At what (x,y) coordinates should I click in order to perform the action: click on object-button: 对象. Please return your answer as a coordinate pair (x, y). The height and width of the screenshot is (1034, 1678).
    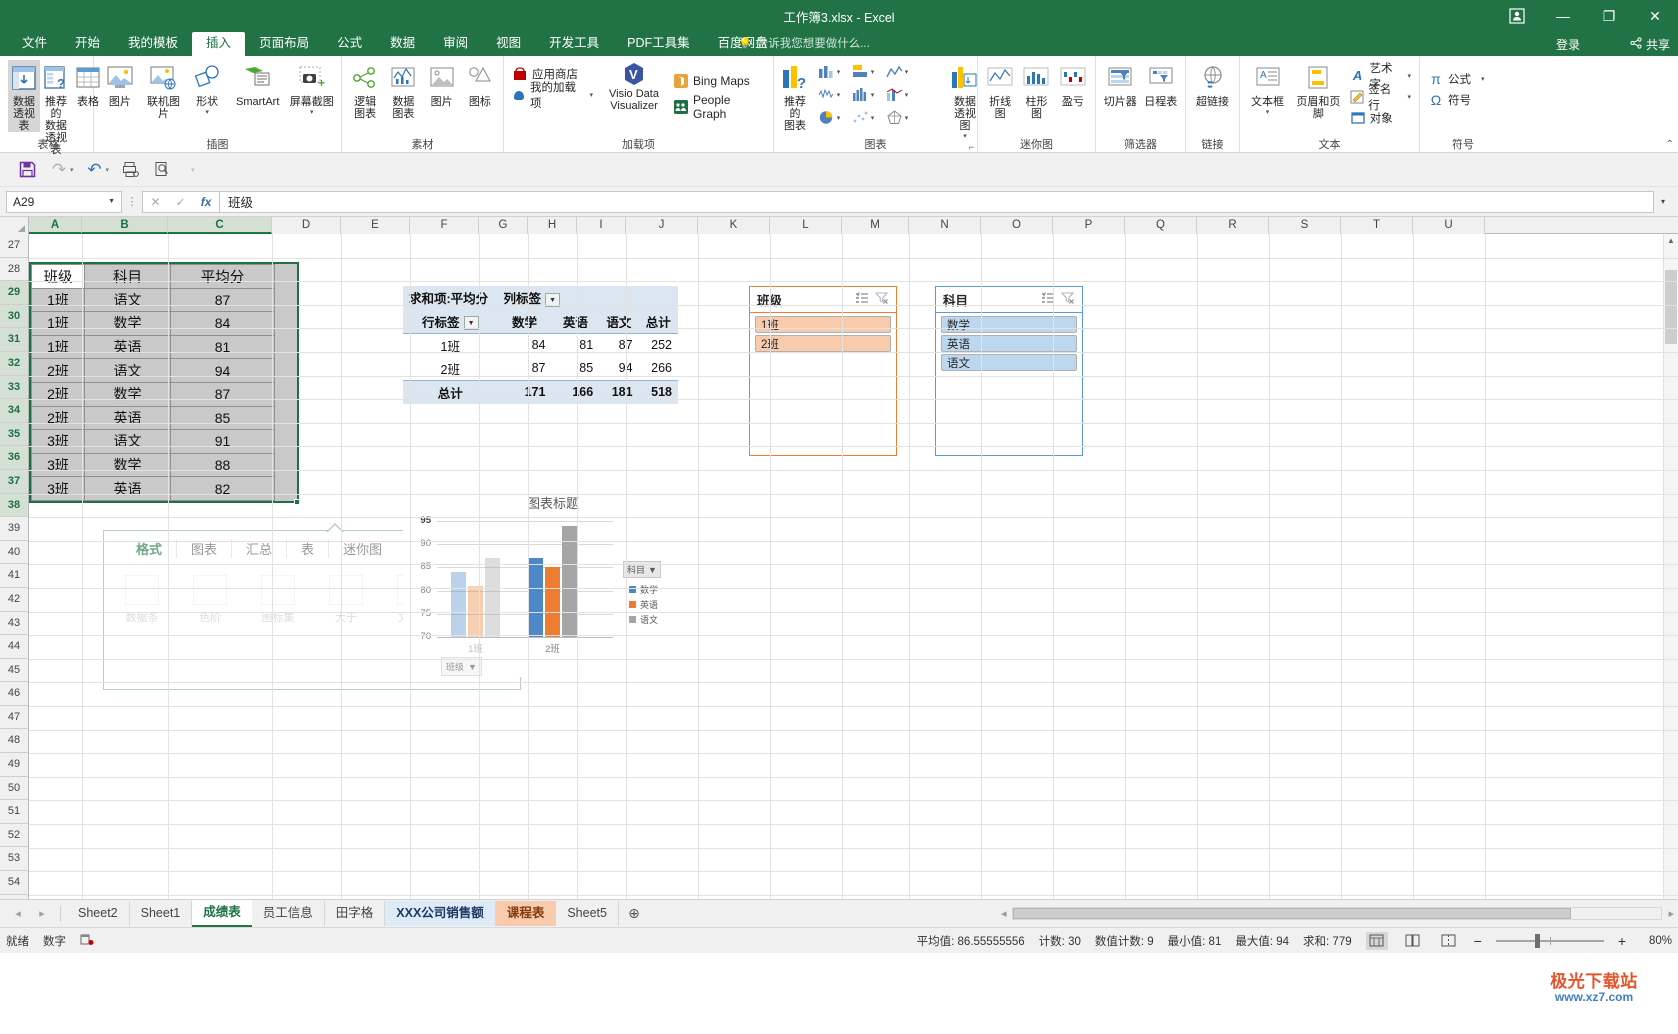
    Looking at the image, I should click on (1380, 117).